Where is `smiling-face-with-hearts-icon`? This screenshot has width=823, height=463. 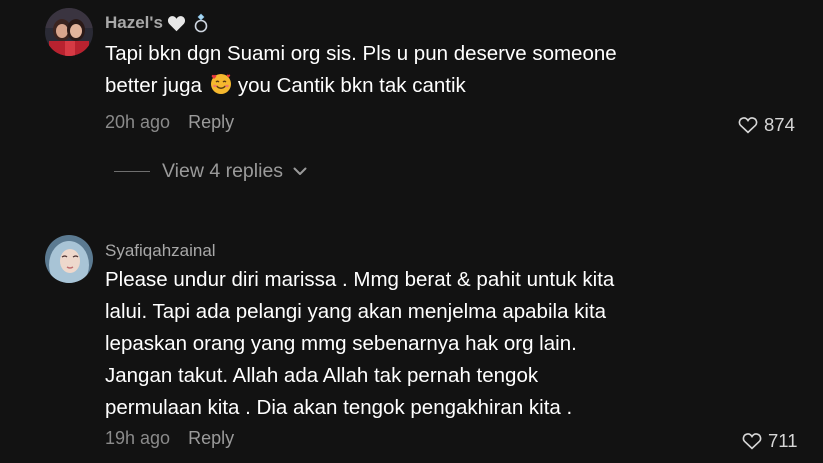
smiling-face-with-hearts-icon is located at coordinates (221, 84).